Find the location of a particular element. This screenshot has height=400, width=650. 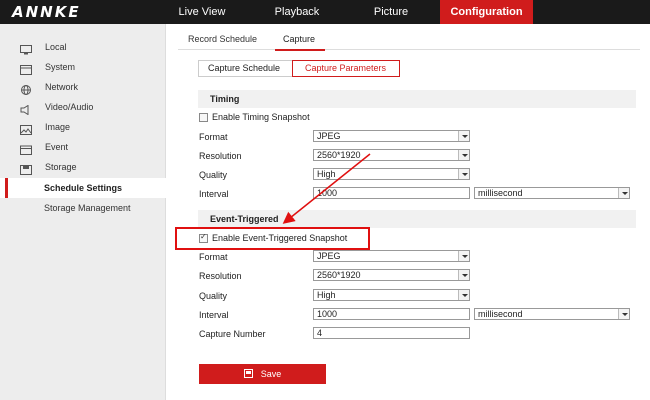

event-interval-label: Interval is located at coordinates (214, 315).